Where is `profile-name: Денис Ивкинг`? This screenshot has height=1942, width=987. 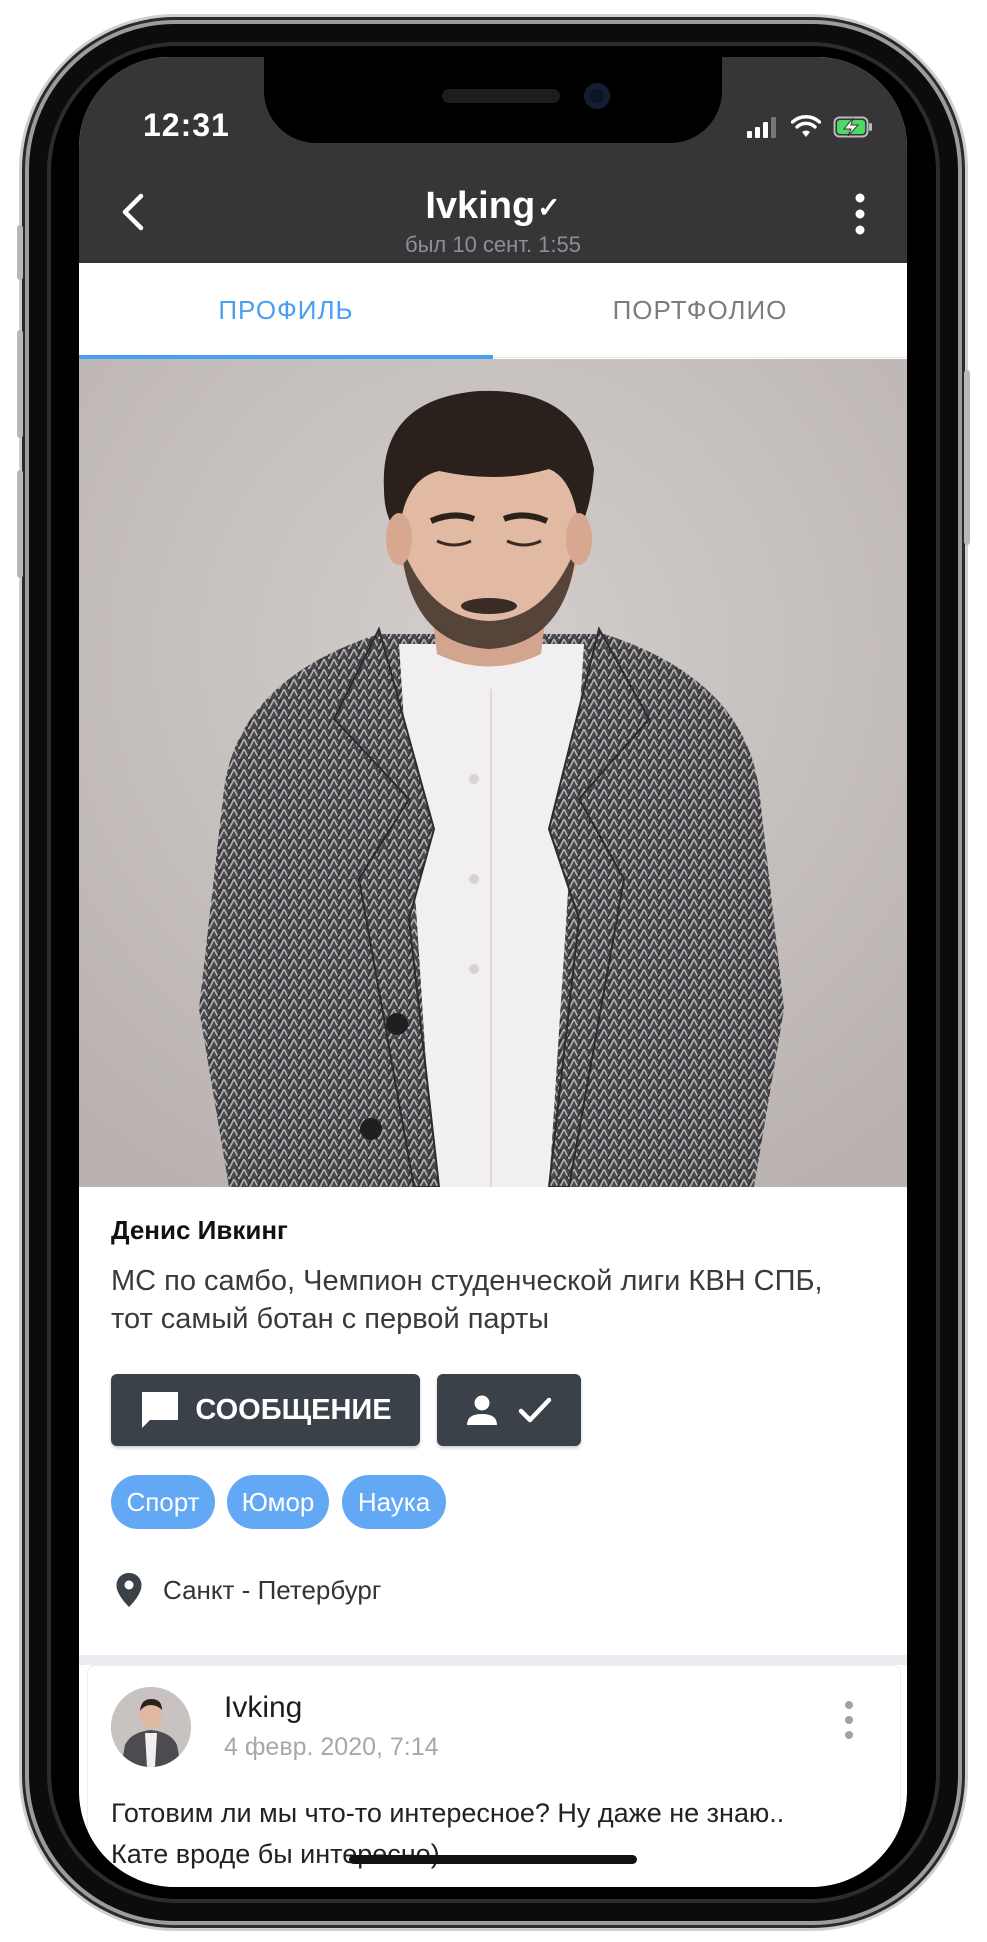 profile-name: Денис Ивкинг is located at coordinates (199, 1230).